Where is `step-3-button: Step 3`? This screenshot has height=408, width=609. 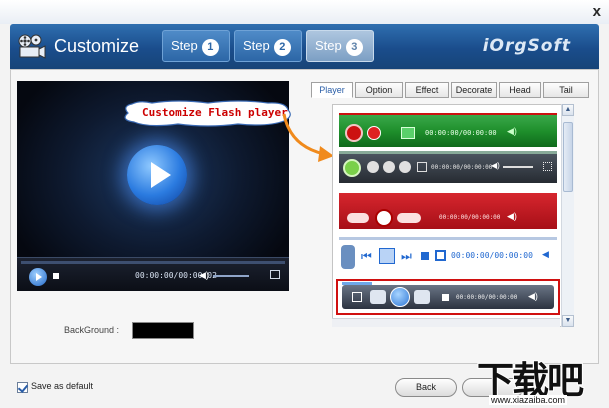 step-3-button: Step 3 is located at coordinates (340, 46).